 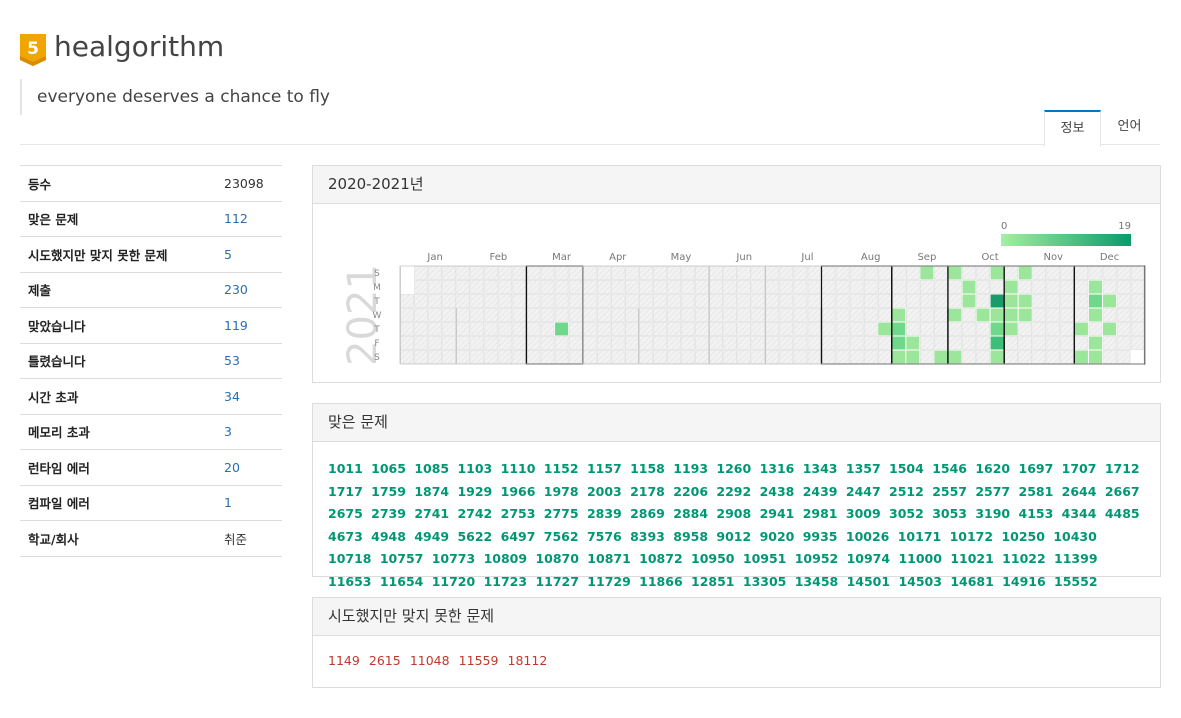 What do you see at coordinates (1036, 491) in the screenshot?
I see `solved-problem-link: 2581` at bounding box center [1036, 491].